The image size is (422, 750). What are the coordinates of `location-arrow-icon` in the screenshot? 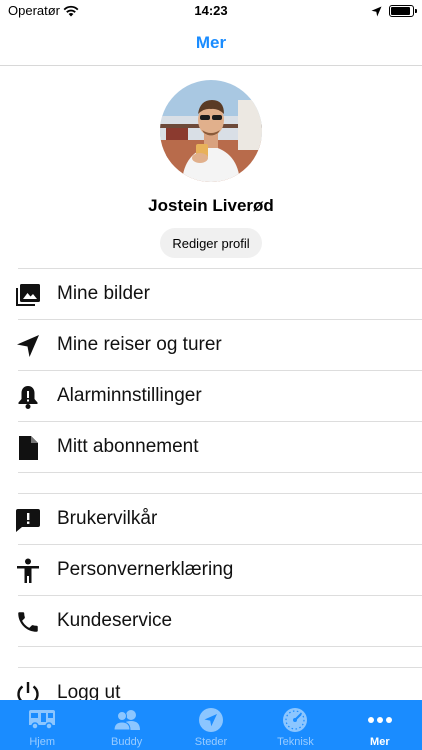 It's located at (376, 13).